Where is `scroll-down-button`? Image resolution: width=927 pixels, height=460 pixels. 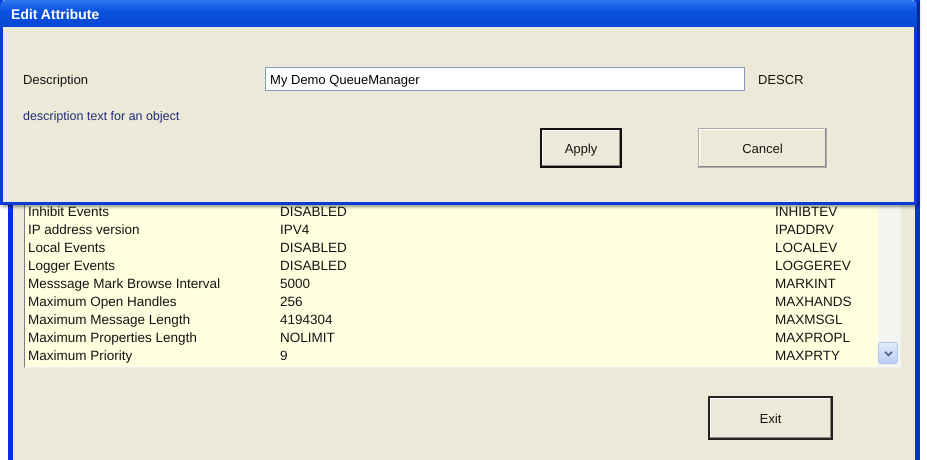
scroll-down-button is located at coordinates (888, 353).